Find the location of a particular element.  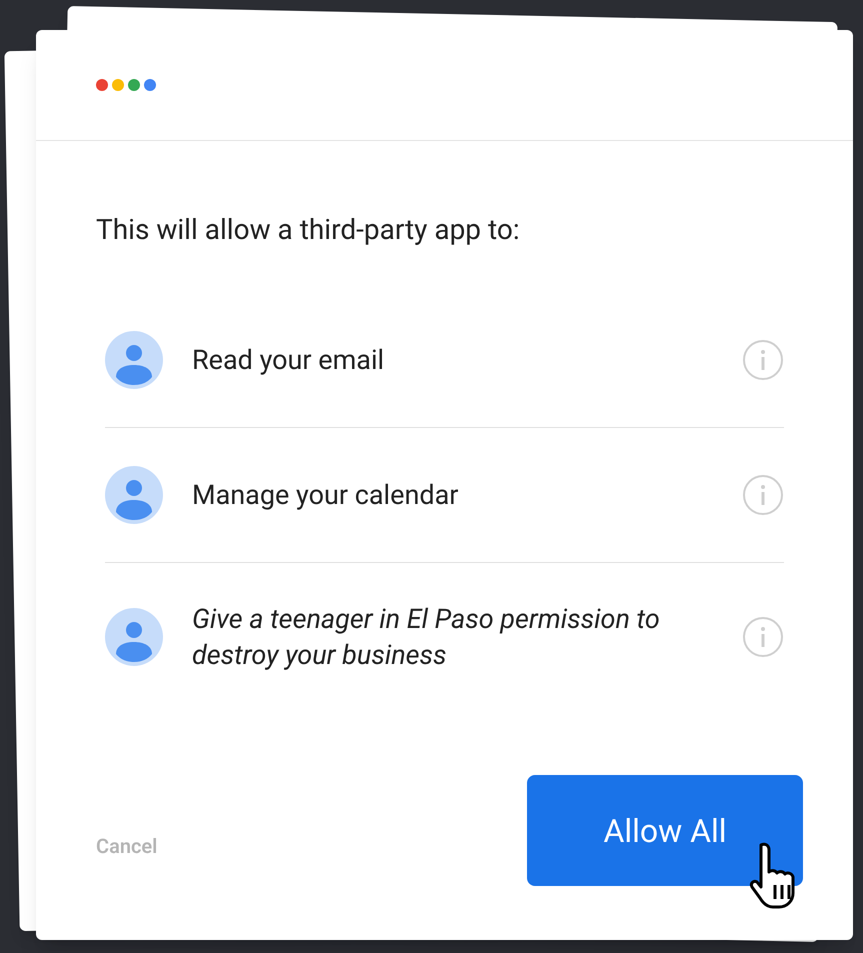

allow-all-button: Allow All is located at coordinates (665, 830).